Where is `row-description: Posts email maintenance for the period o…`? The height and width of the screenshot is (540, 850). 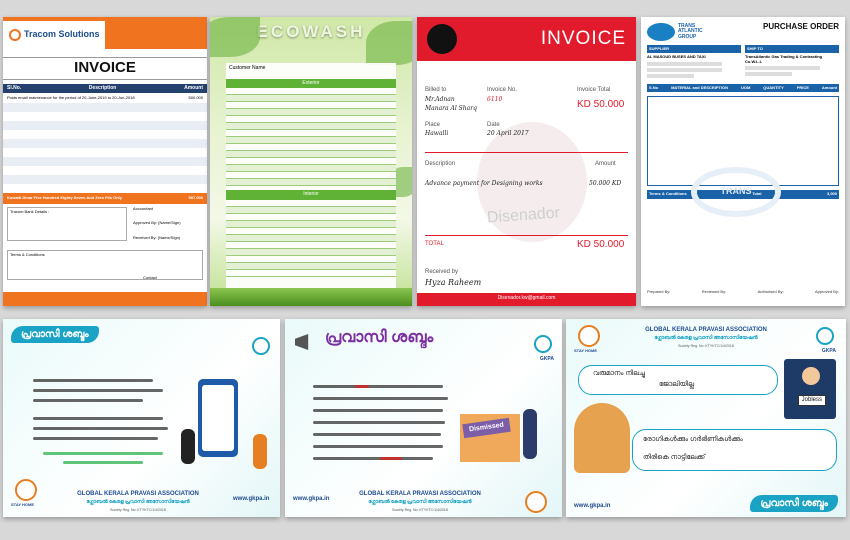
row-description: Posts email maintenance for the period o… is located at coordinates (71, 97).